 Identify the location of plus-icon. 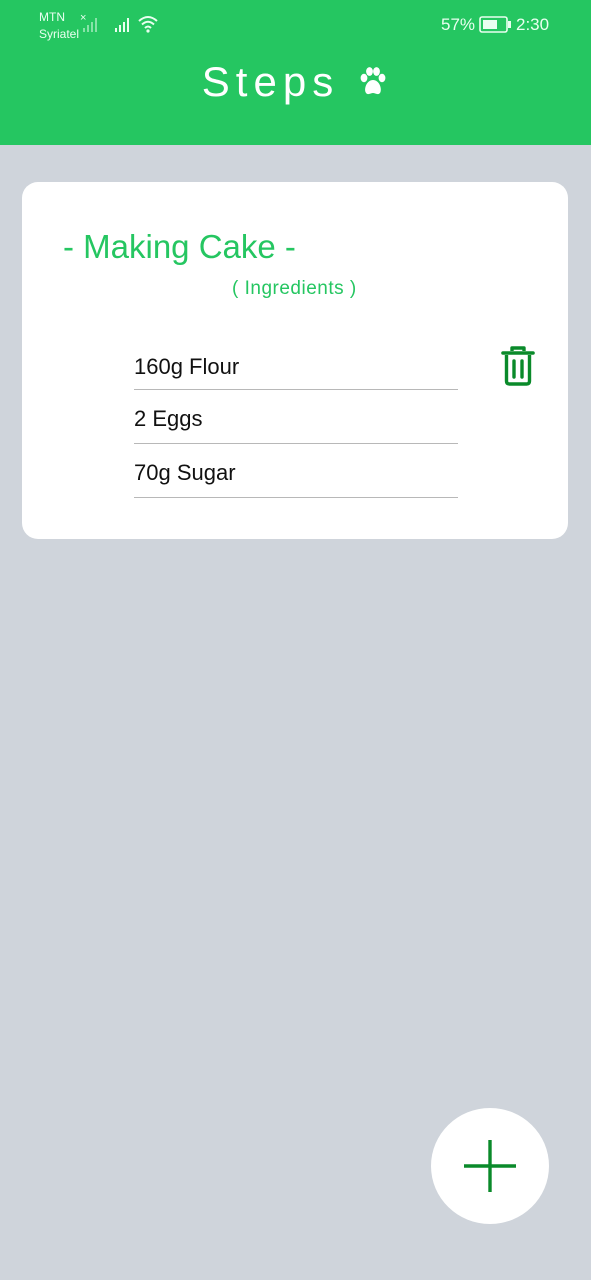
(490, 1166).